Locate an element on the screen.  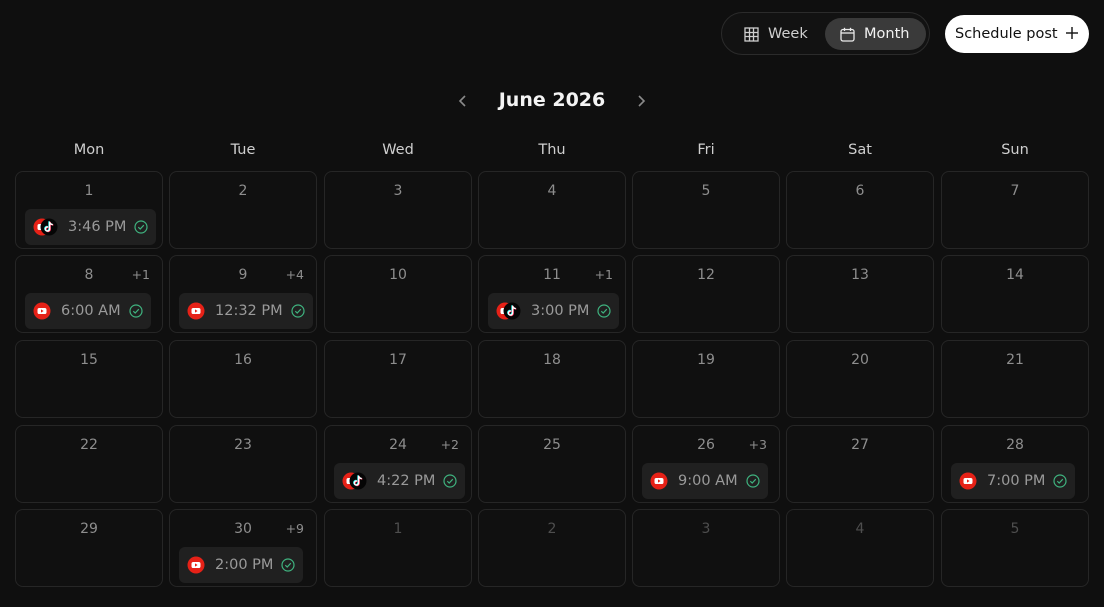
day-cell: 14 is located at coordinates (1015, 294).